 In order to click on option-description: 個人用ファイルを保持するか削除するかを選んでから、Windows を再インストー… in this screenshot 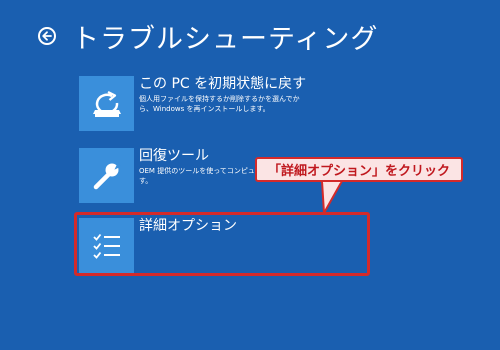, I will do `click(219, 104)`.